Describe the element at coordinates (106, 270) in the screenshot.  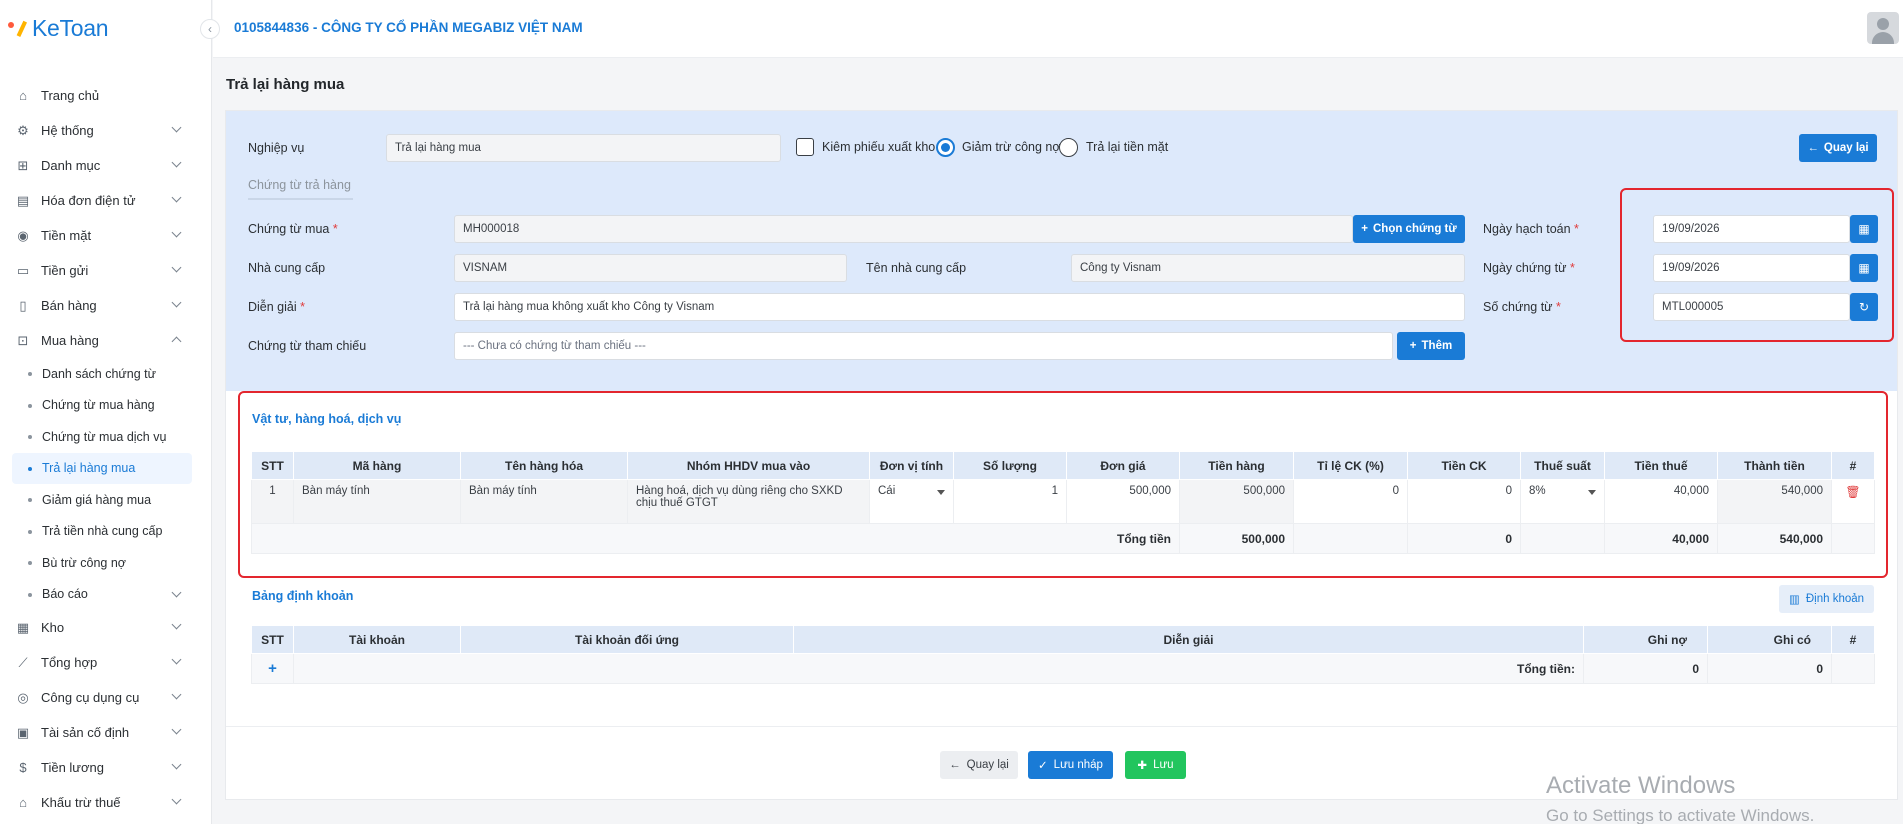
I see `sidebar-item-tien-gui: ▭ Tiền gửi` at that location.